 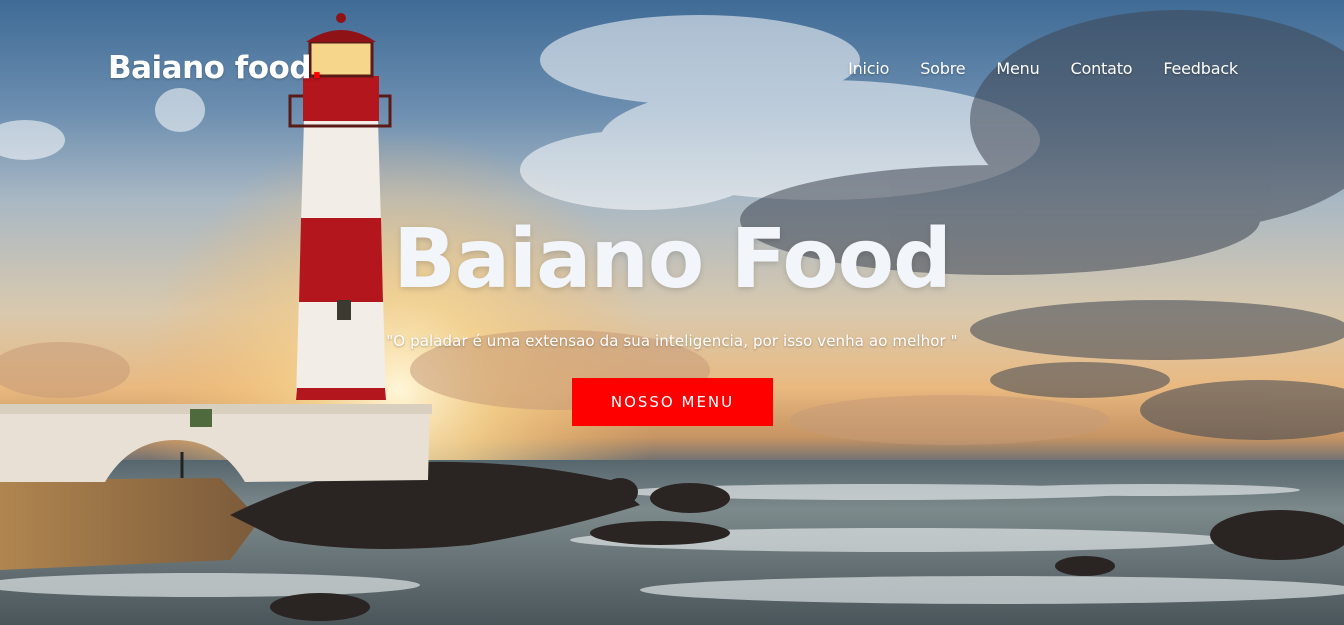 What do you see at coordinates (672, 259) in the screenshot?
I see `hero-title: Baiano Food` at bounding box center [672, 259].